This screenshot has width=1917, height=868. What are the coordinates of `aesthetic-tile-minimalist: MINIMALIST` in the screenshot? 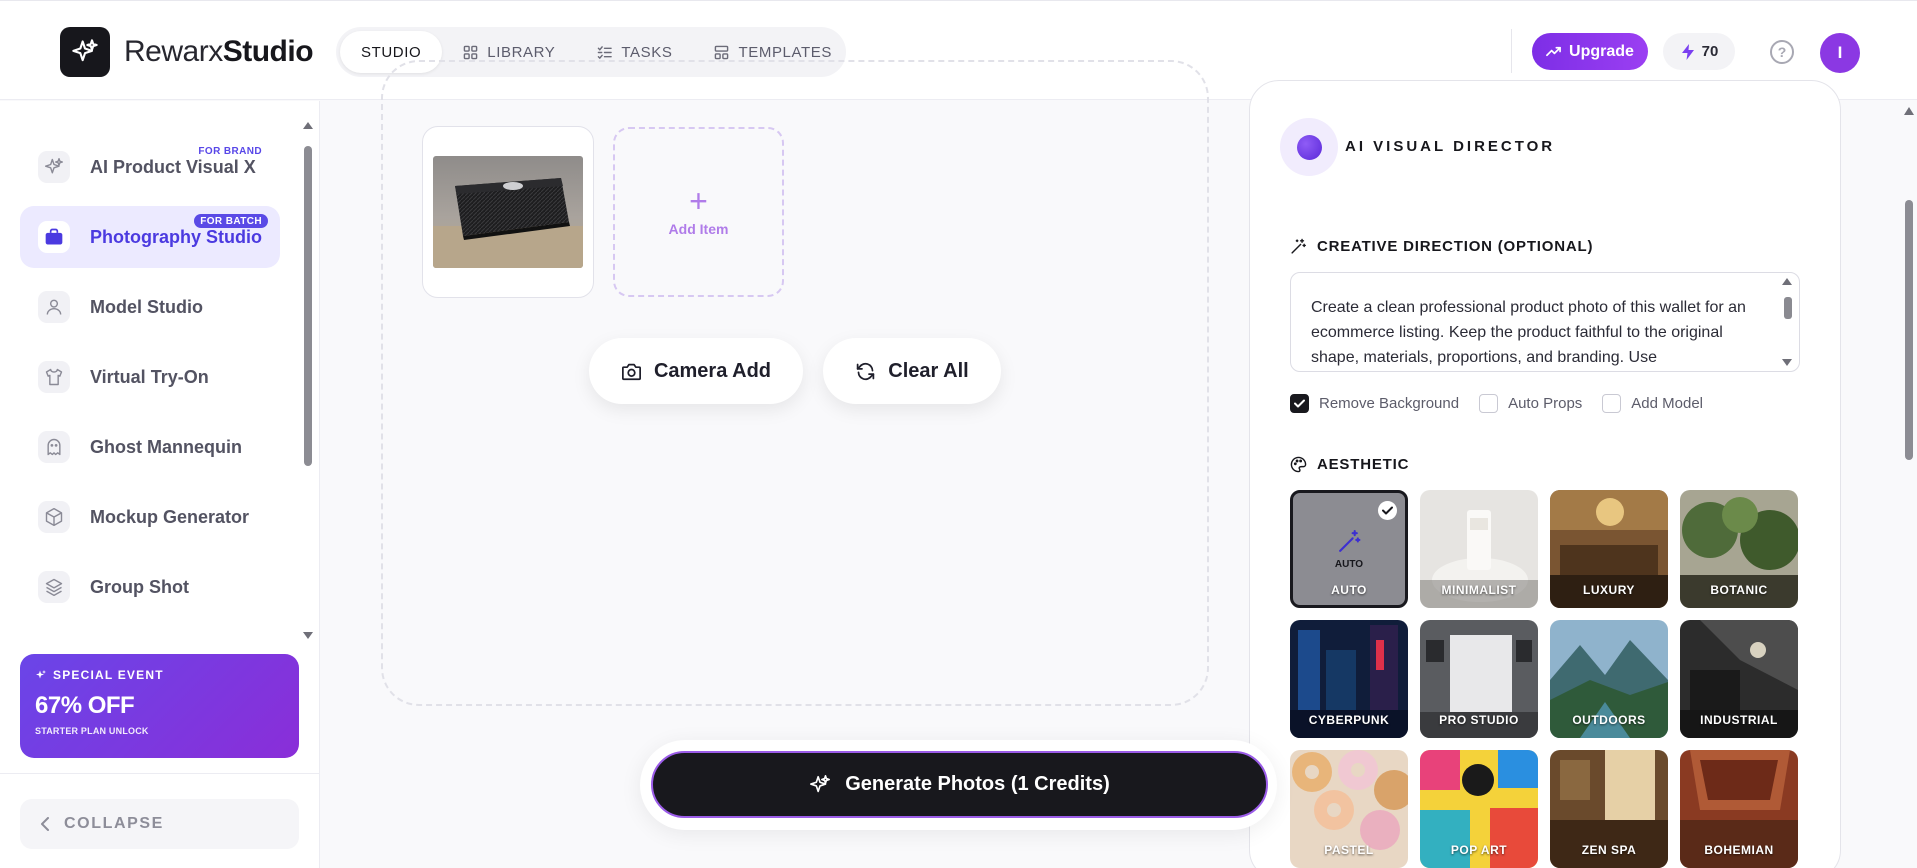 It's located at (1479, 549).